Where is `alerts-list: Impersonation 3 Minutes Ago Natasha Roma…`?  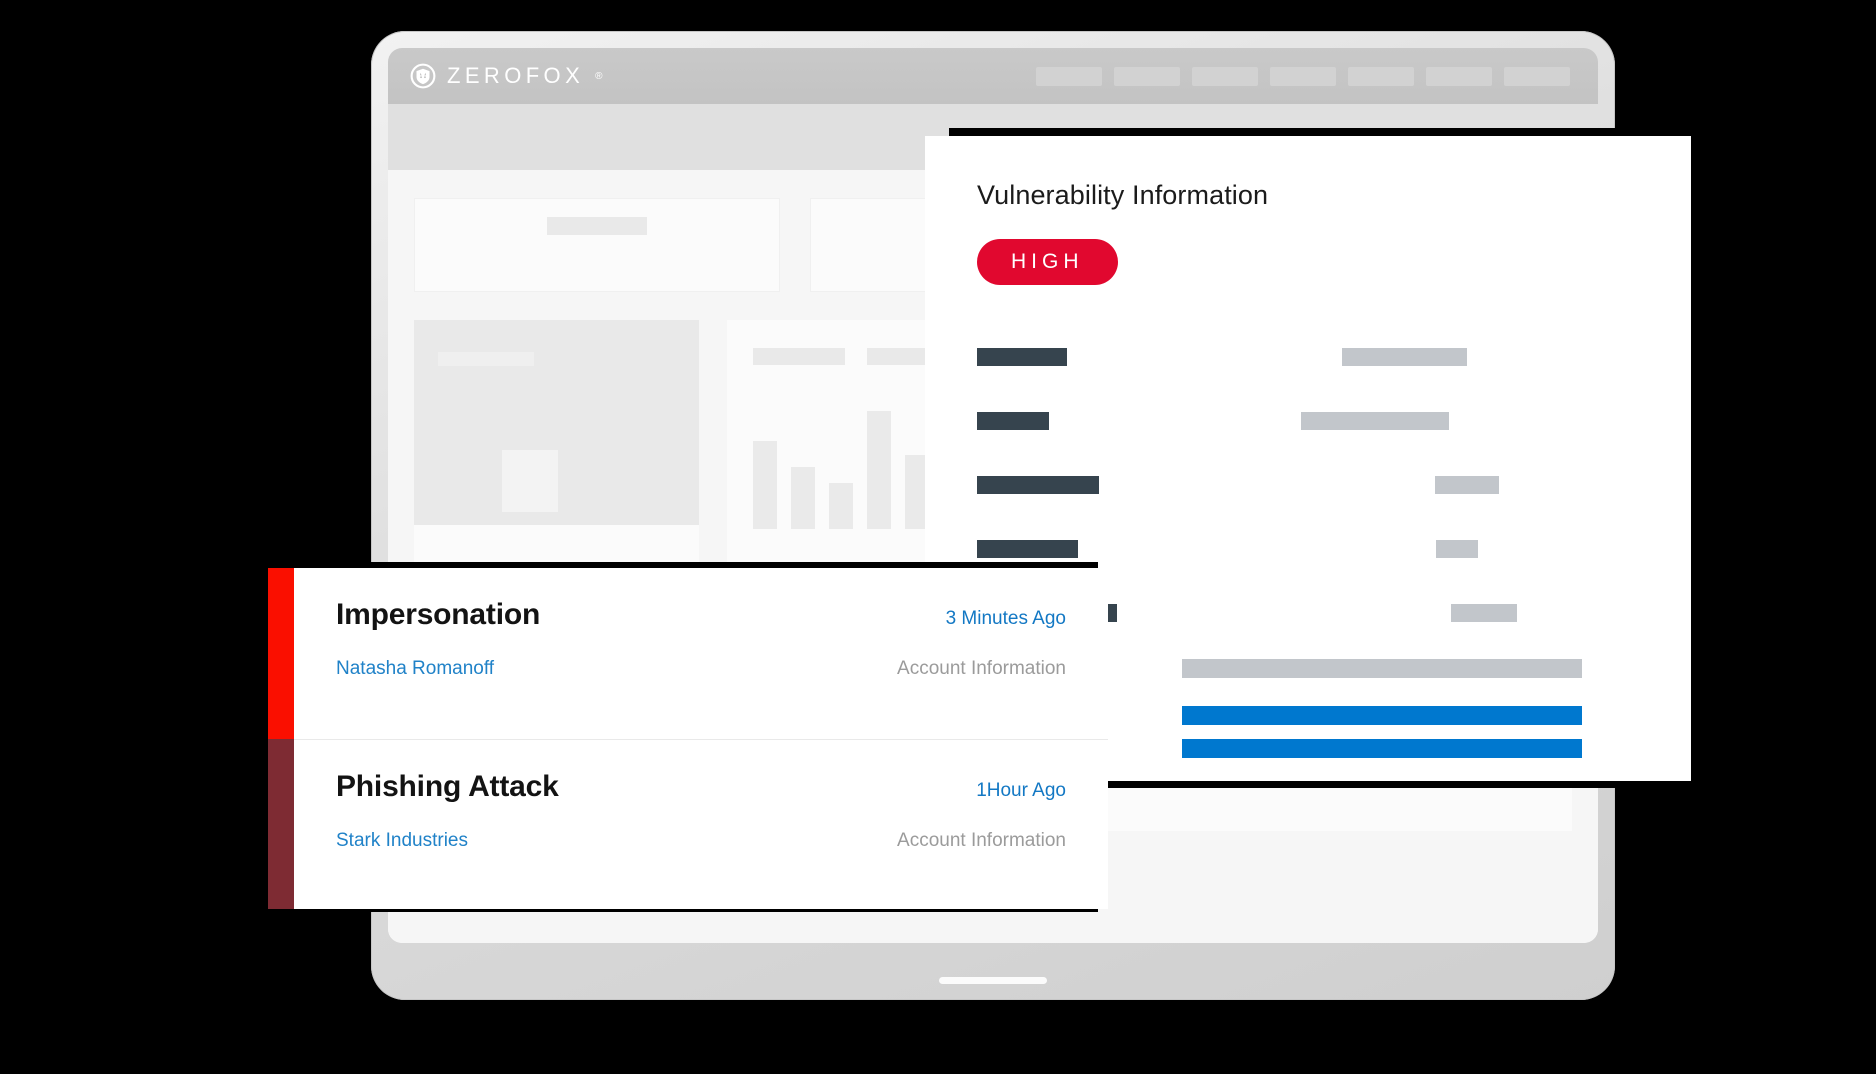
alerts-list: Impersonation 3 Minutes Ago Natasha Roma… is located at coordinates (701, 738).